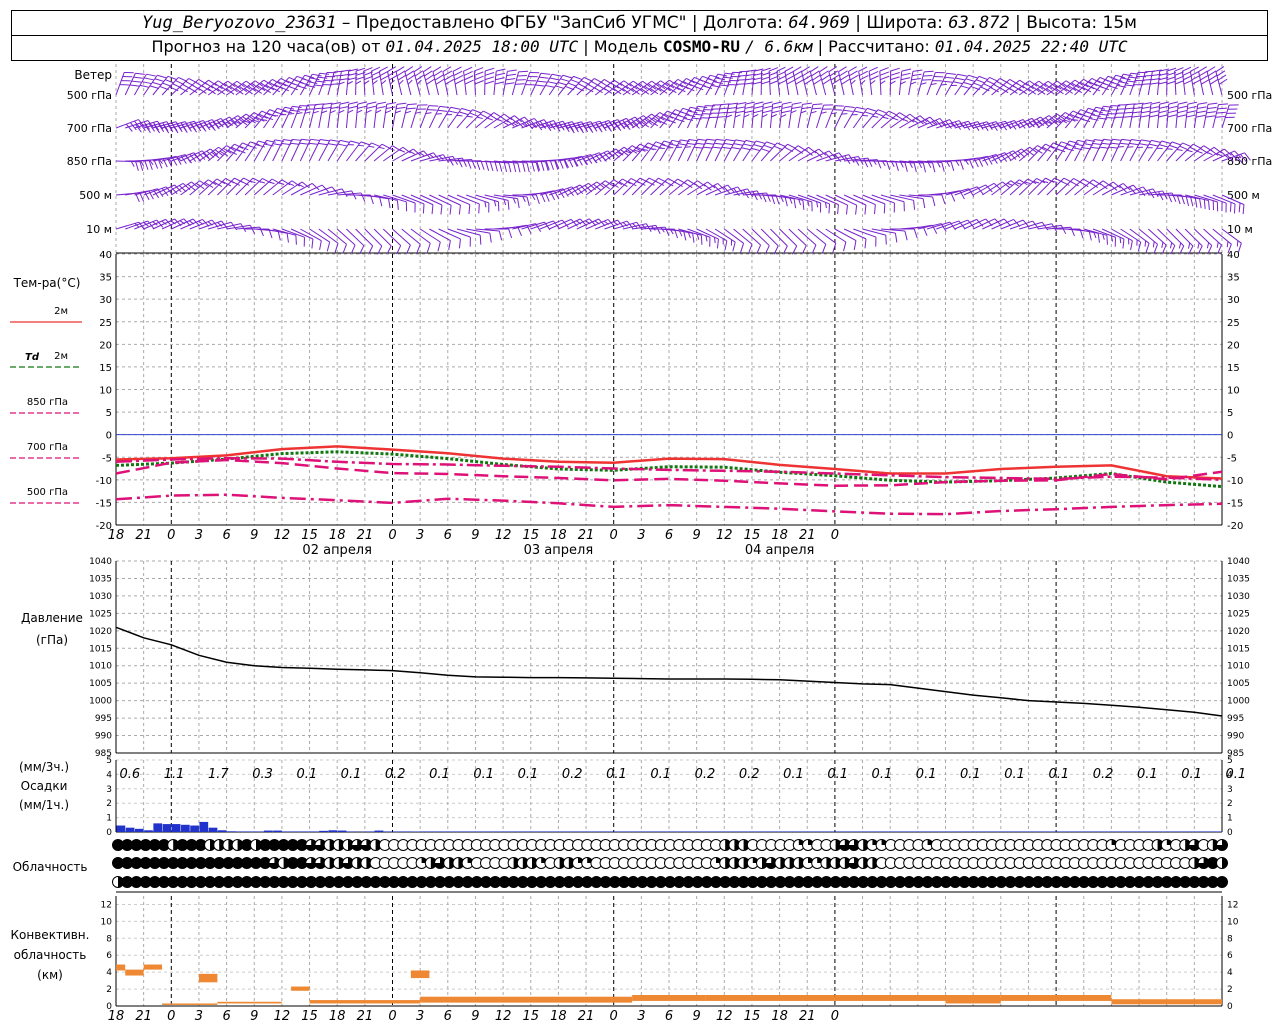  What do you see at coordinates (1238, 562) in the screenshot?
I see `pressure-axis-right: 1040` at bounding box center [1238, 562].